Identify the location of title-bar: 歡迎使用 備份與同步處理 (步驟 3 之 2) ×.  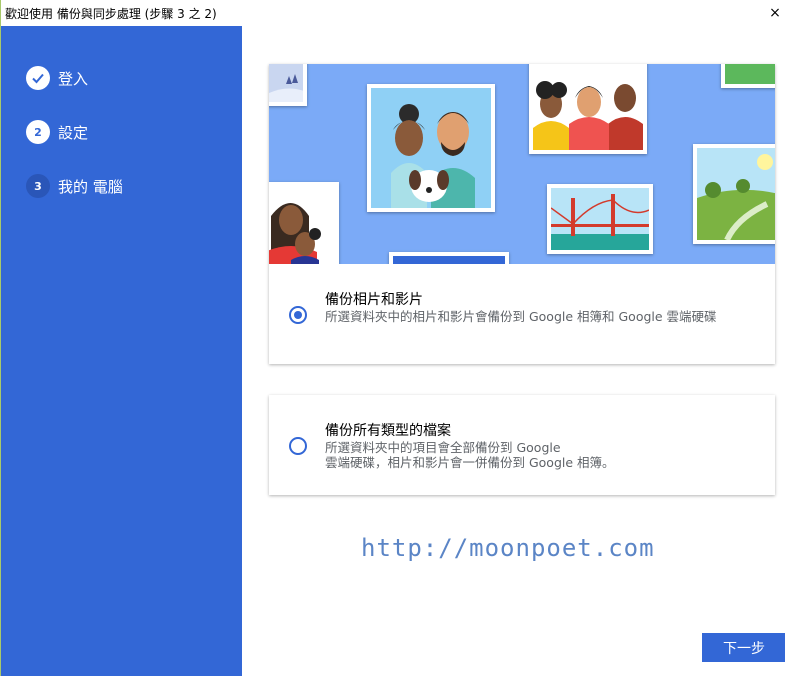
(393, 13).